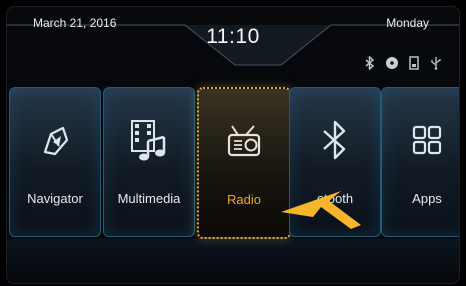 This screenshot has height=286, width=466. Describe the element at coordinates (392, 63) in the screenshot. I see `disc-icon` at that location.